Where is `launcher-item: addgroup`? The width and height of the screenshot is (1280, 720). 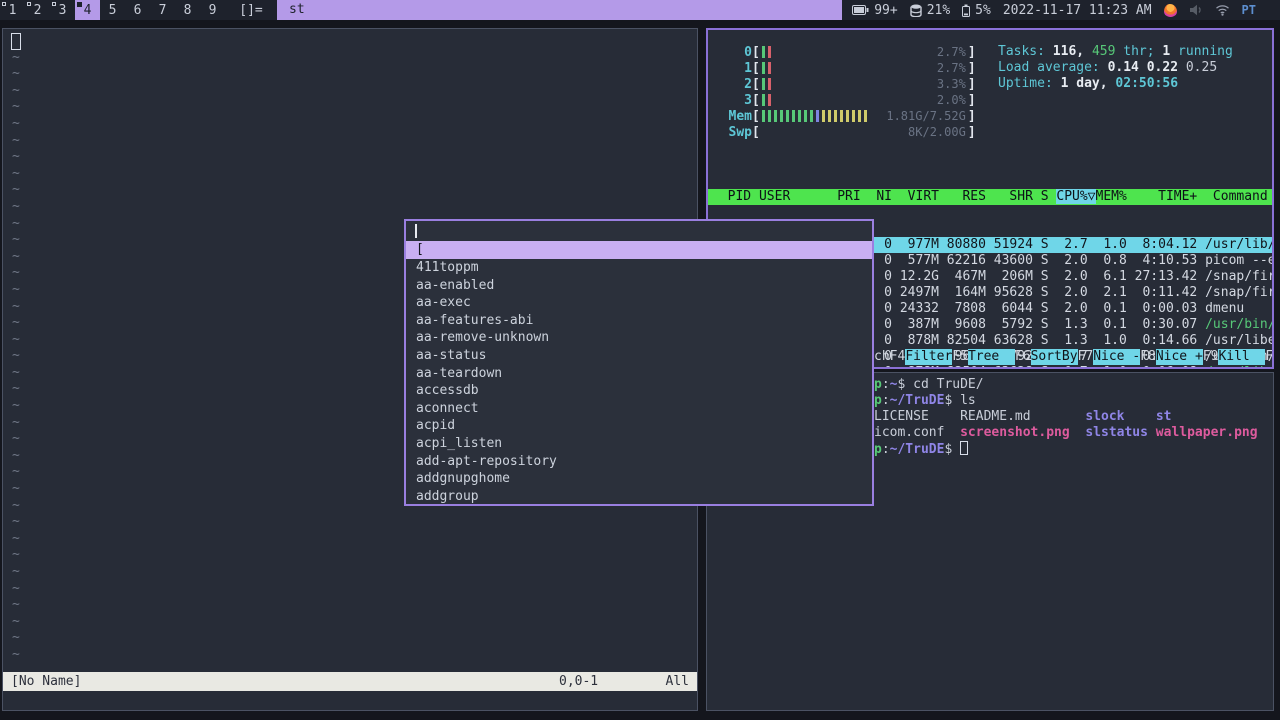 launcher-item: addgroup is located at coordinates (639, 496).